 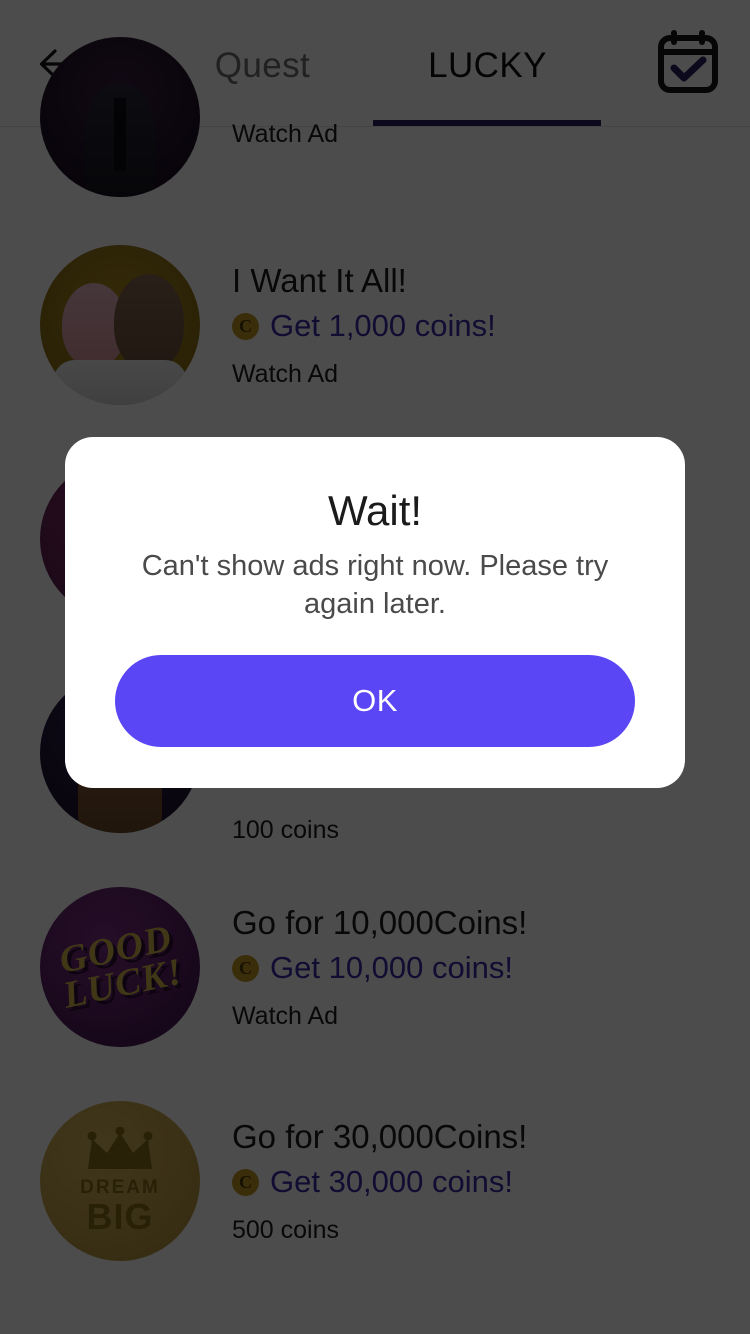 I want to click on ok-button: OK, so click(x=375, y=701).